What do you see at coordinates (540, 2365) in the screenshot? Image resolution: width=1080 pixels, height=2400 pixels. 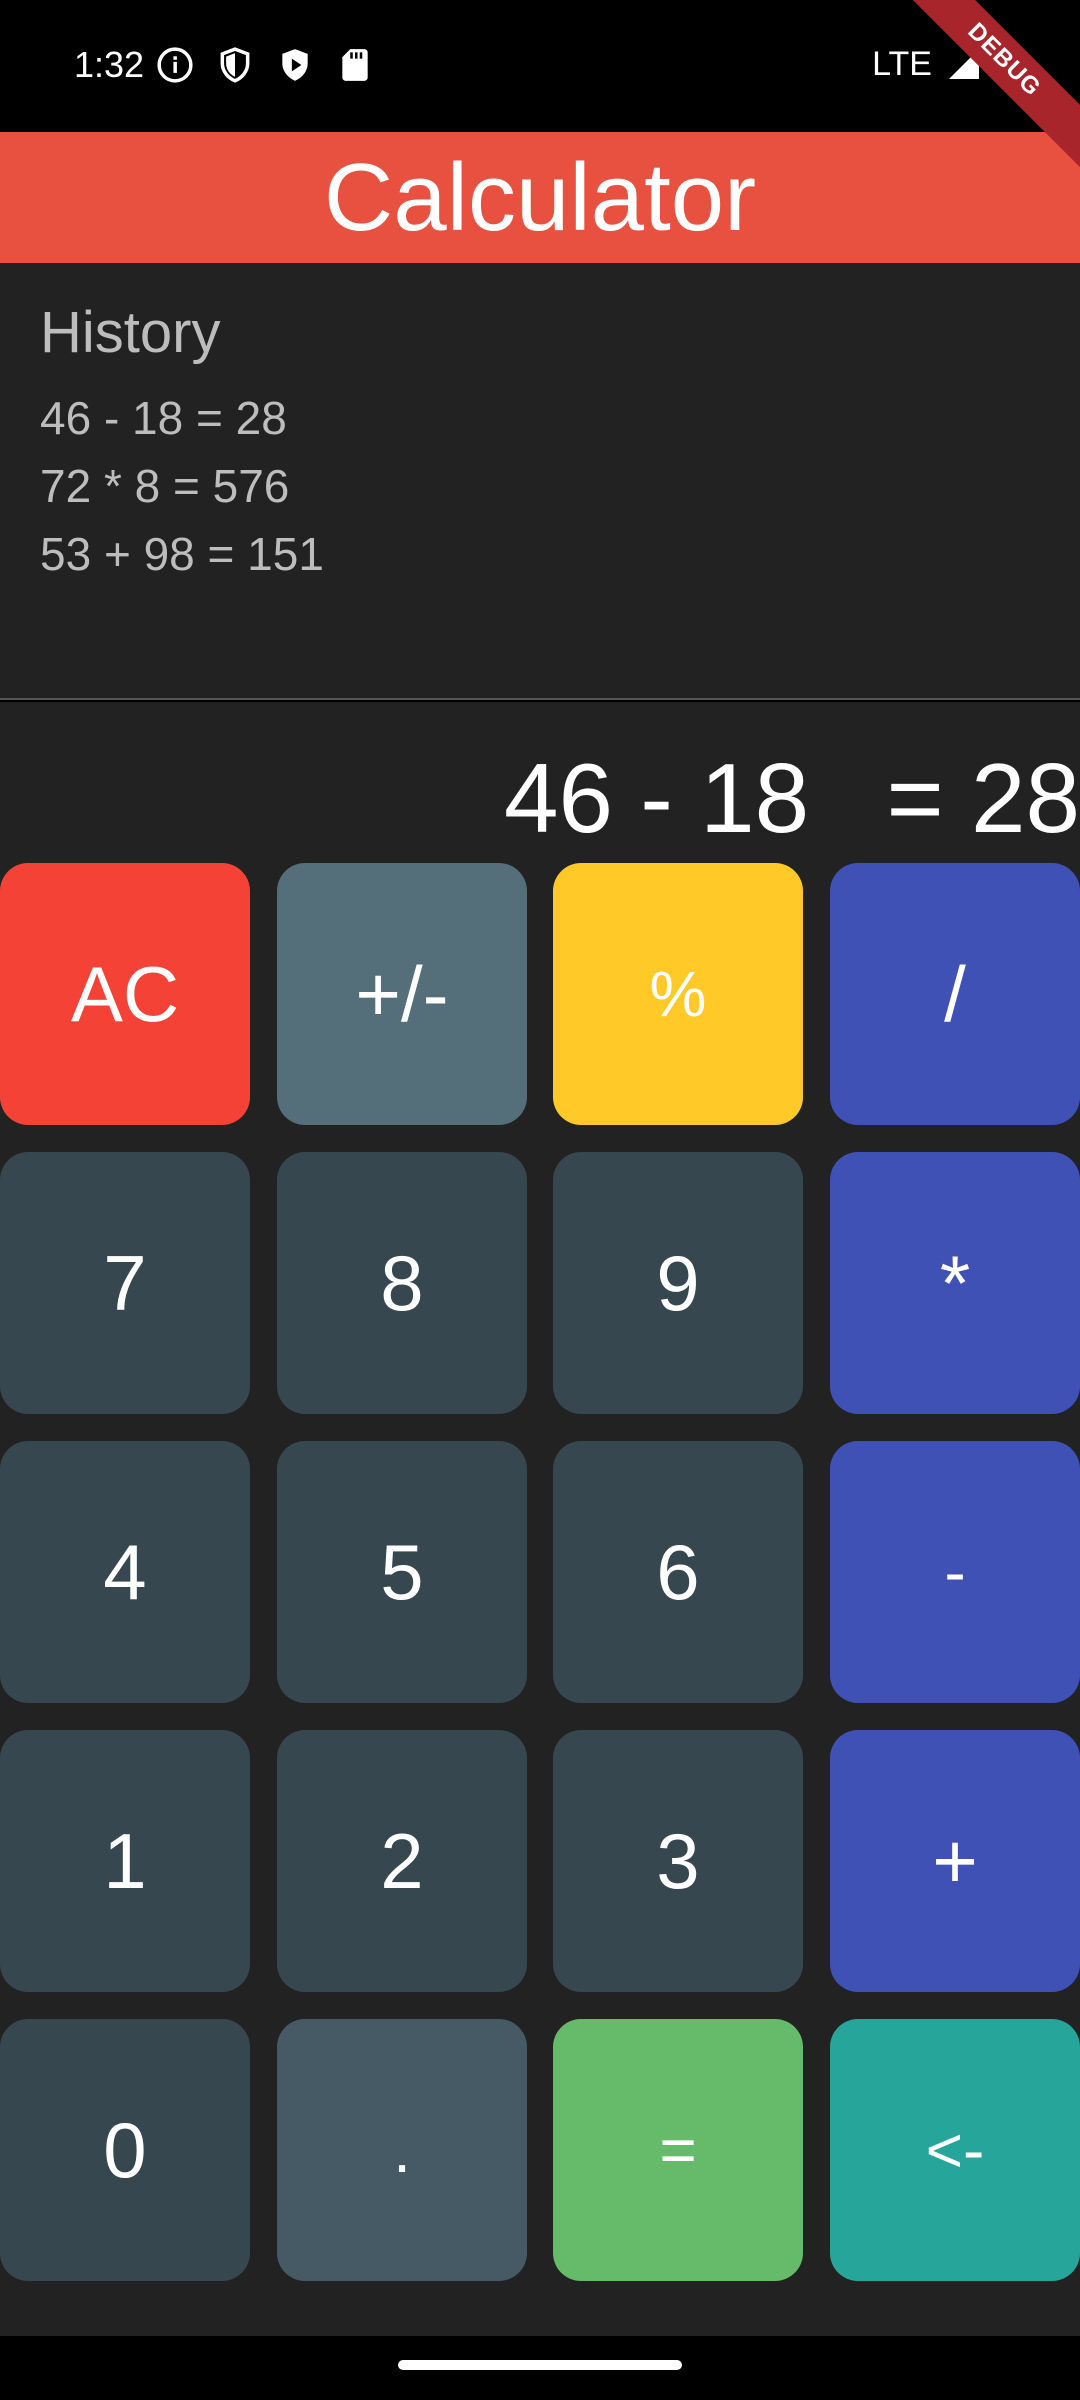 I see `home-indicator` at bounding box center [540, 2365].